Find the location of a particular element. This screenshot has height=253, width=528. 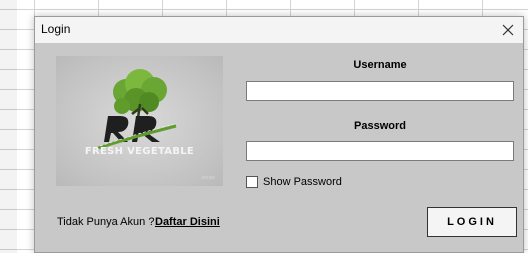

username-label: Username is located at coordinates (380, 65).